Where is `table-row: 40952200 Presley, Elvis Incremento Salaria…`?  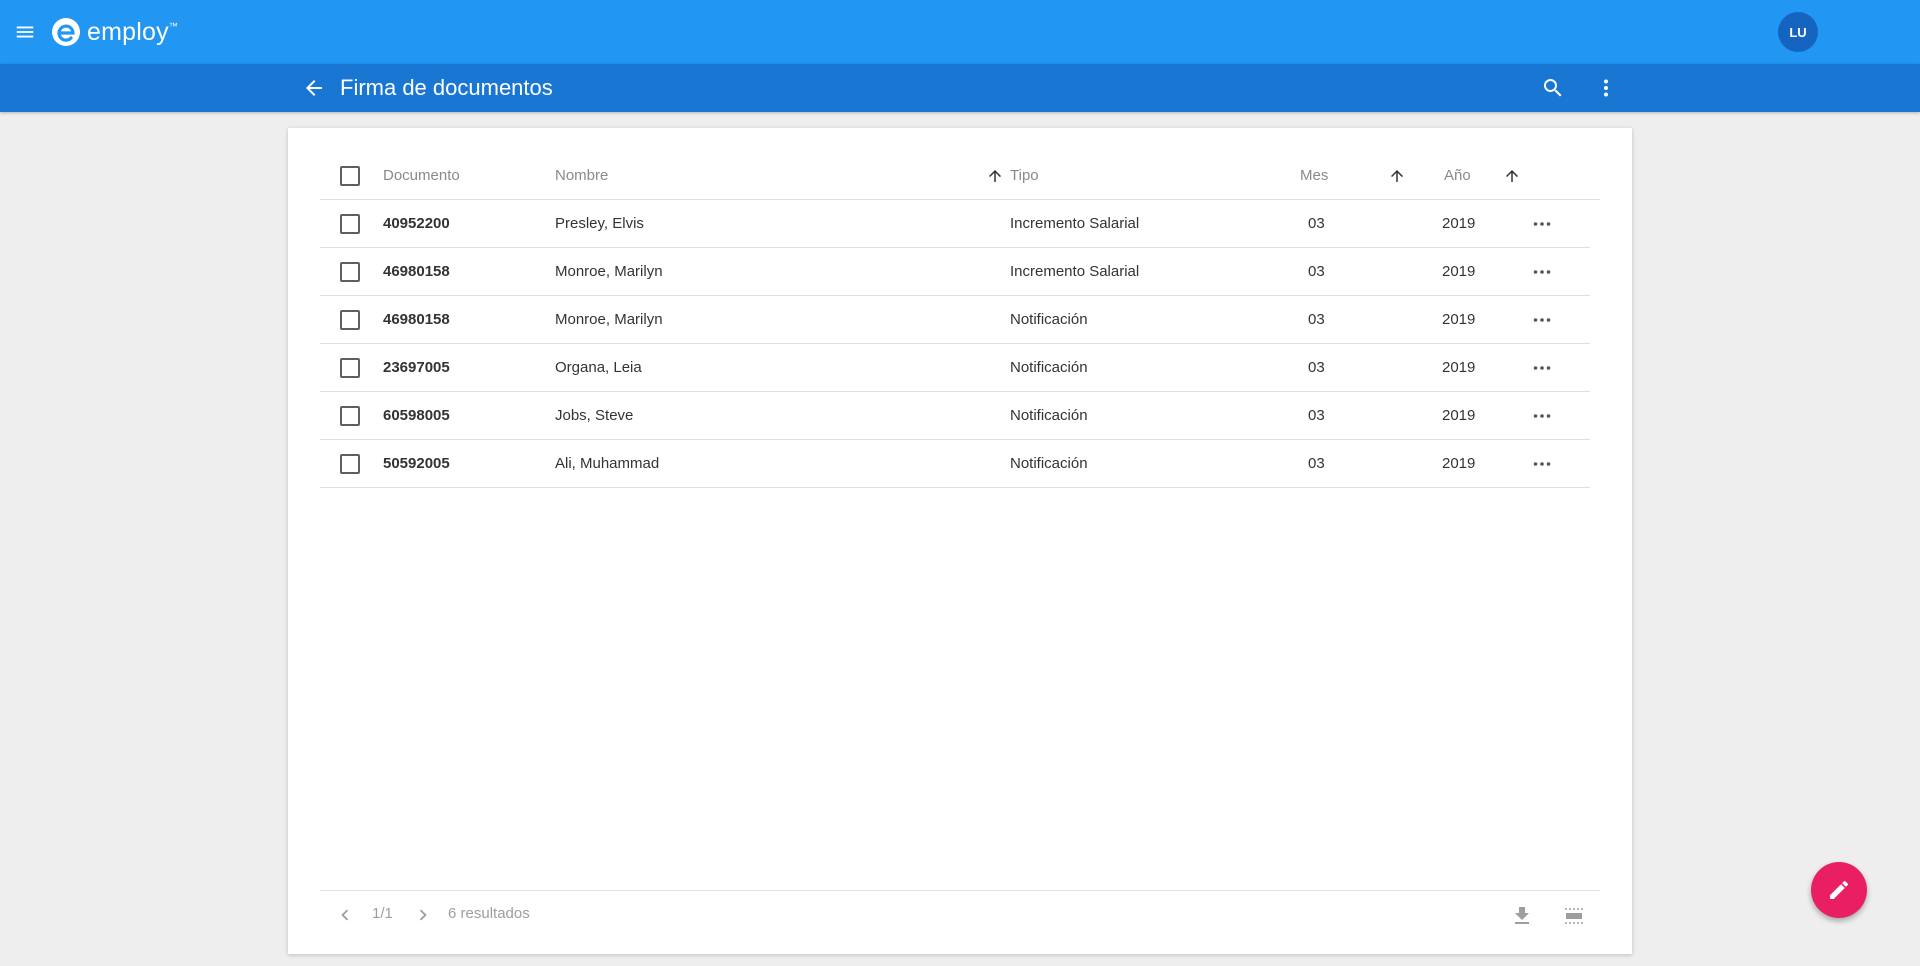
table-row: 40952200 Presley, Elvis Incremento Salaria… is located at coordinates (955, 224).